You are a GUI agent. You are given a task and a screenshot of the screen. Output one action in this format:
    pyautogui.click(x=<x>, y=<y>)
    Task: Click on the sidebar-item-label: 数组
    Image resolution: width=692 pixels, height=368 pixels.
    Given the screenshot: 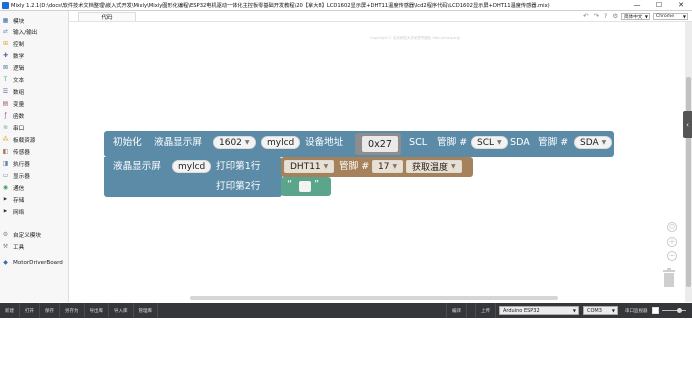 What is the action you would take?
    pyautogui.click(x=19, y=92)
    